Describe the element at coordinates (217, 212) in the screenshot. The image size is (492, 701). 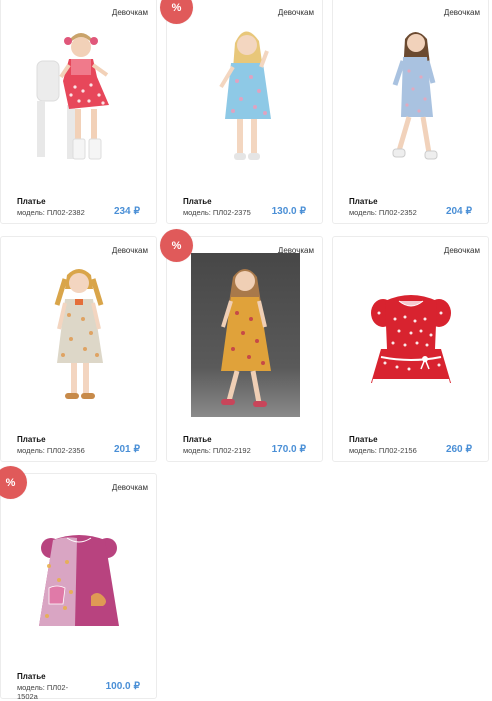
I see `product-model: модель: ПЛ02-2375` at that location.